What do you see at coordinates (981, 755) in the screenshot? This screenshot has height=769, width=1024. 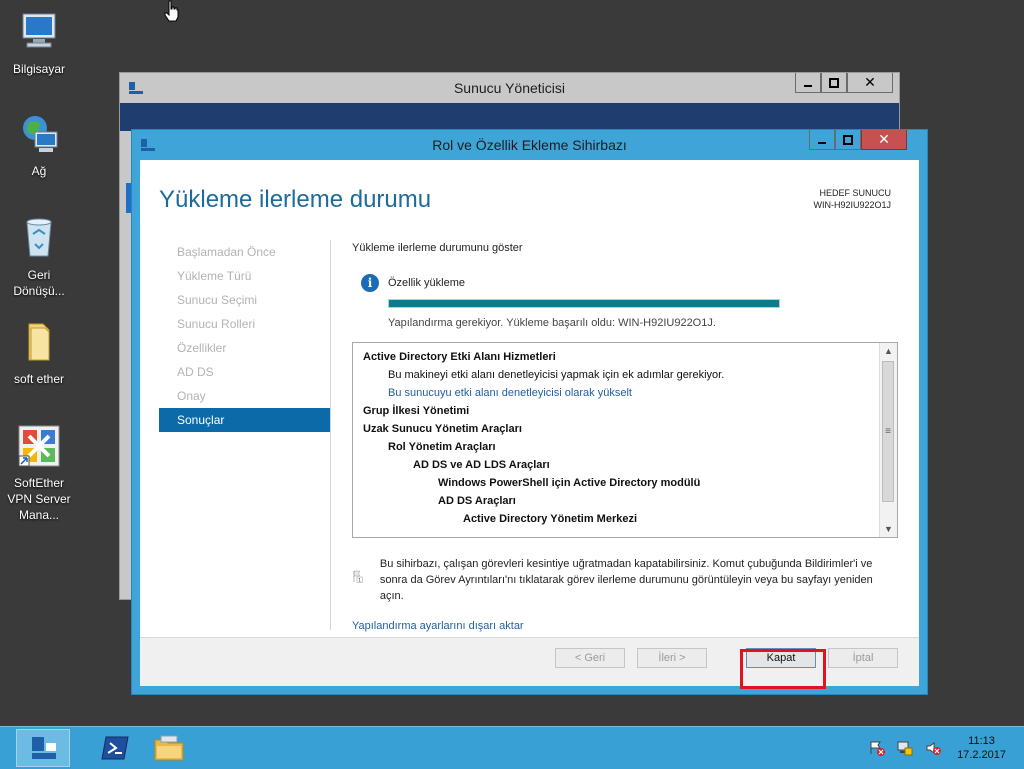 I see `clock-date: 17.2.2017` at bounding box center [981, 755].